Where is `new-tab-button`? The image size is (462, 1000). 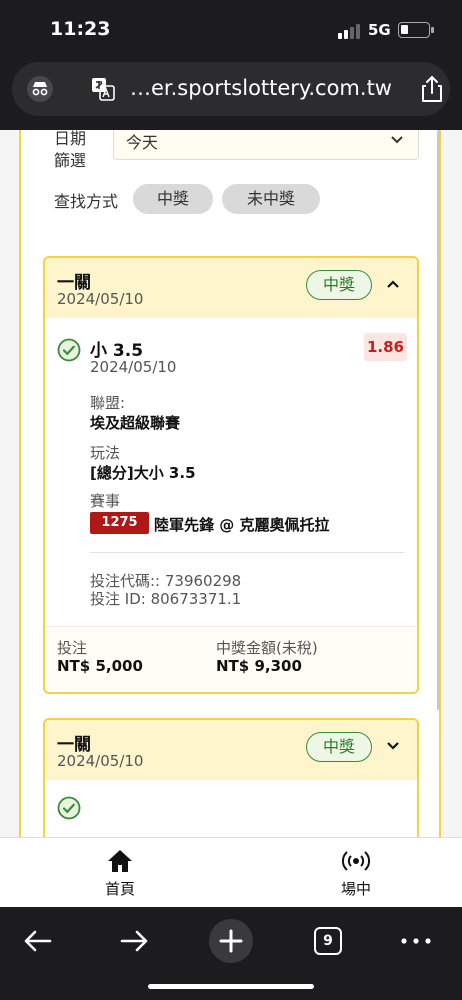
new-tab-button is located at coordinates (231, 941).